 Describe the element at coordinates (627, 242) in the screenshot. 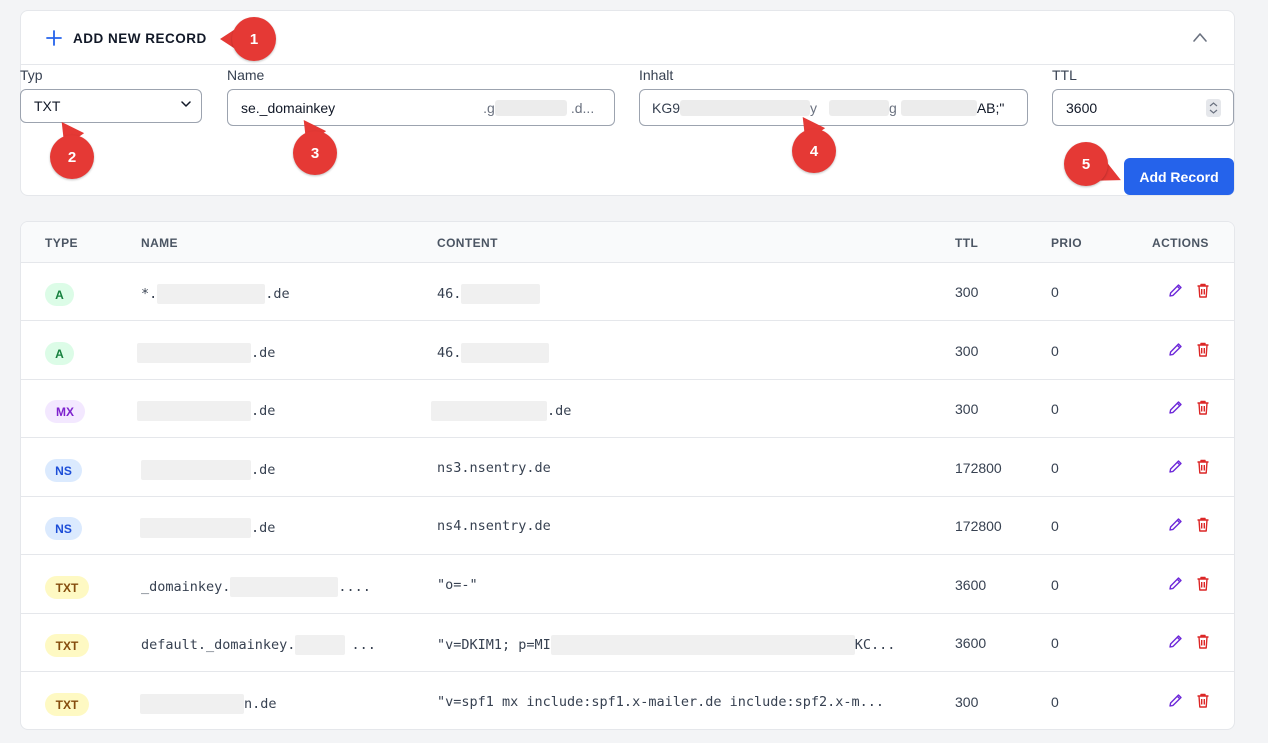

I see `table-header: TYPE NAME CONTENT TTL PRIO ACTIONS` at that location.